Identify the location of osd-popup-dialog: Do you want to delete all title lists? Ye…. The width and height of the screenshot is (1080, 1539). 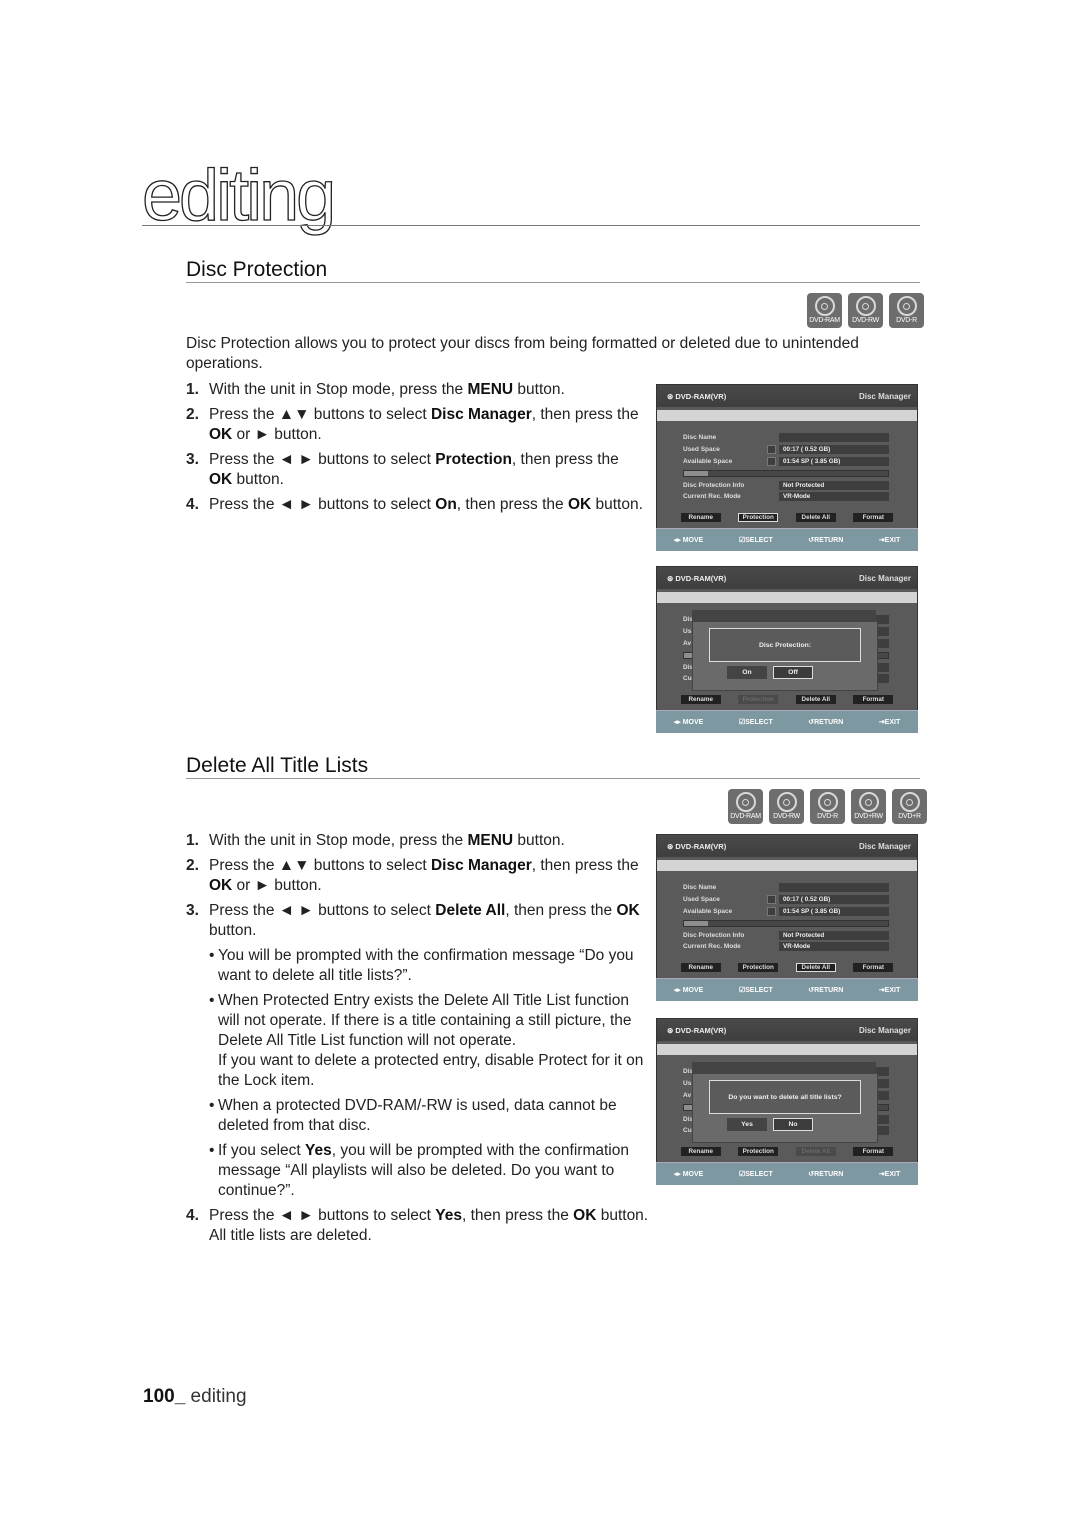
(785, 1108).